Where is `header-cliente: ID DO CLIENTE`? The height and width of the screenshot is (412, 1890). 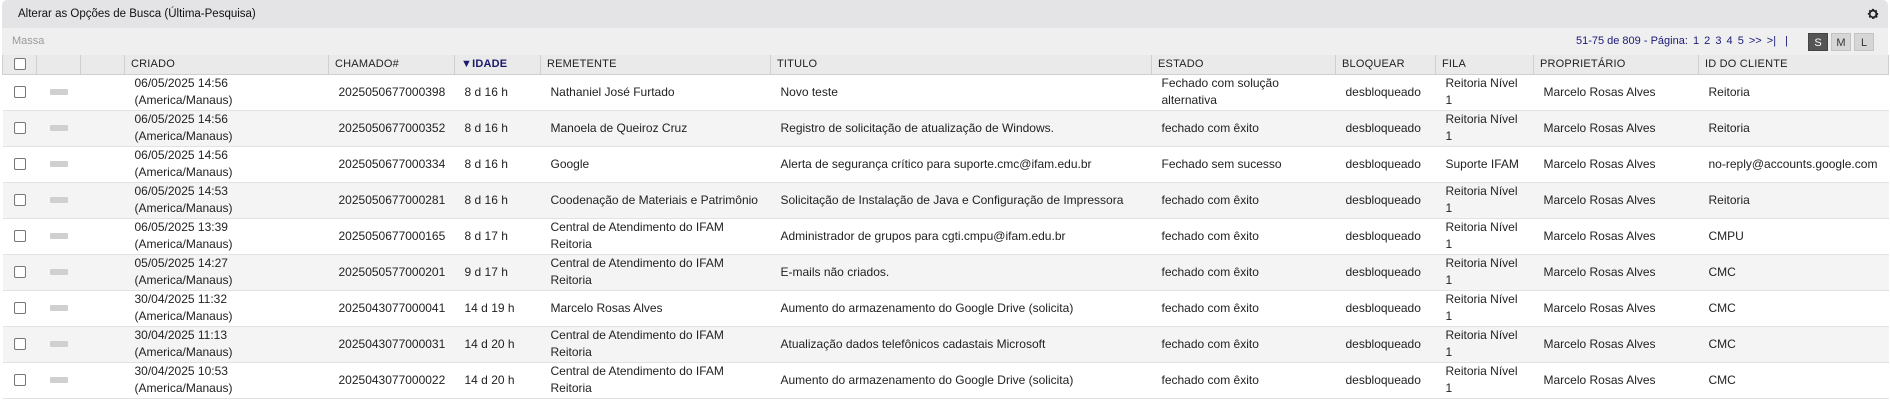 header-cliente: ID DO CLIENTE is located at coordinates (1793, 65).